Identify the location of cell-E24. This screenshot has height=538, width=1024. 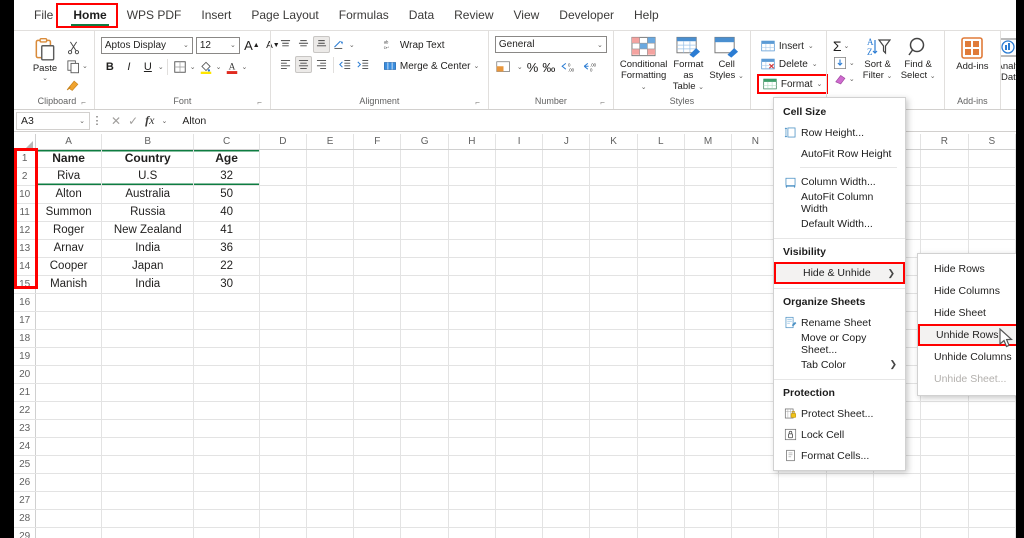
(330, 446).